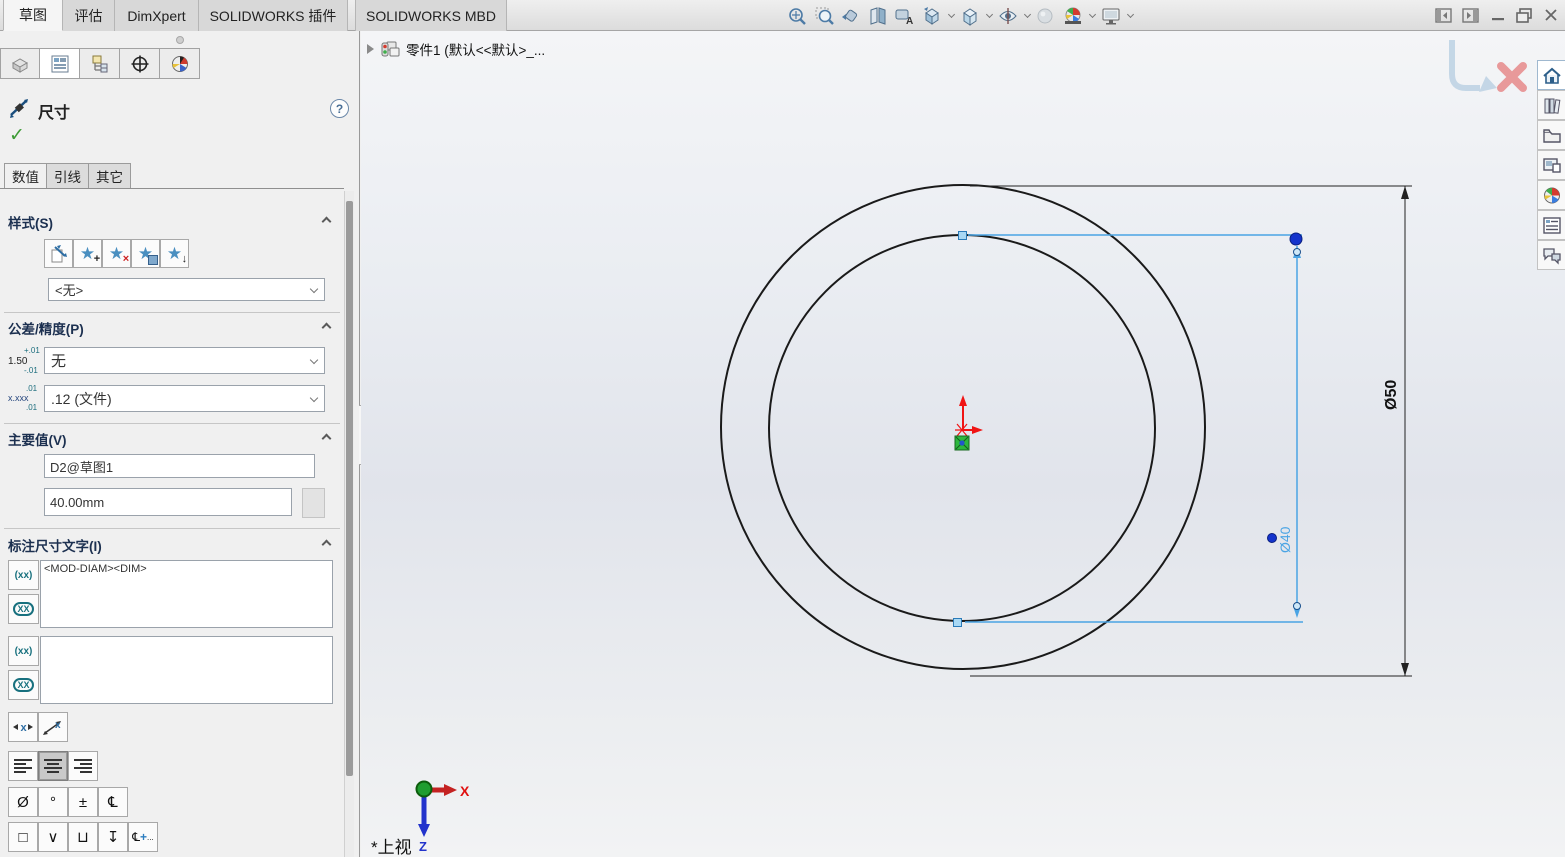 The width and height of the screenshot is (1565, 857). Describe the element at coordinates (339, 108) in the screenshot. I see `help-icon: ?` at that location.